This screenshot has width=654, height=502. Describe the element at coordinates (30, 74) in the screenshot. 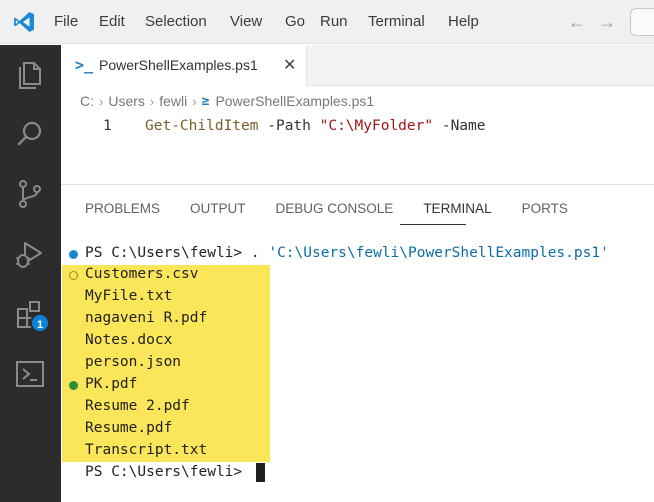

I see `explorer-files-icon` at that location.